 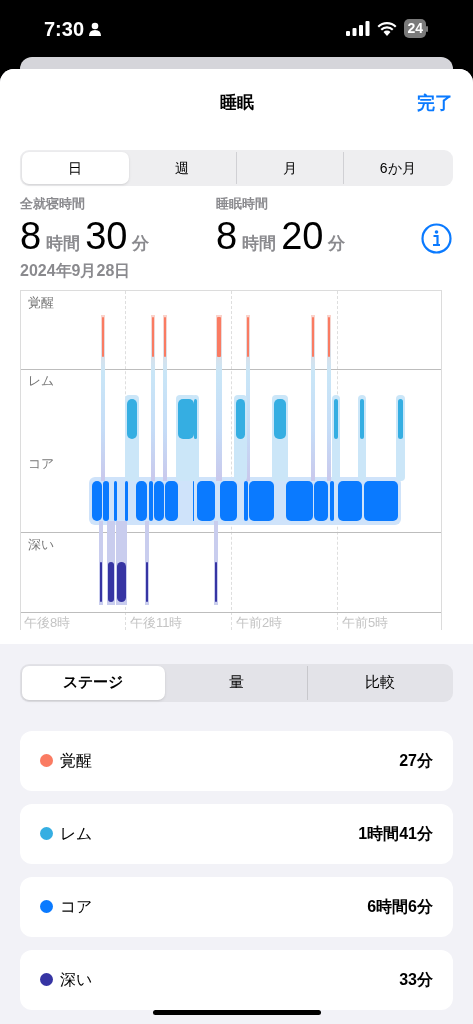 I want to click on period-tab: 月, so click(x=289, y=168).